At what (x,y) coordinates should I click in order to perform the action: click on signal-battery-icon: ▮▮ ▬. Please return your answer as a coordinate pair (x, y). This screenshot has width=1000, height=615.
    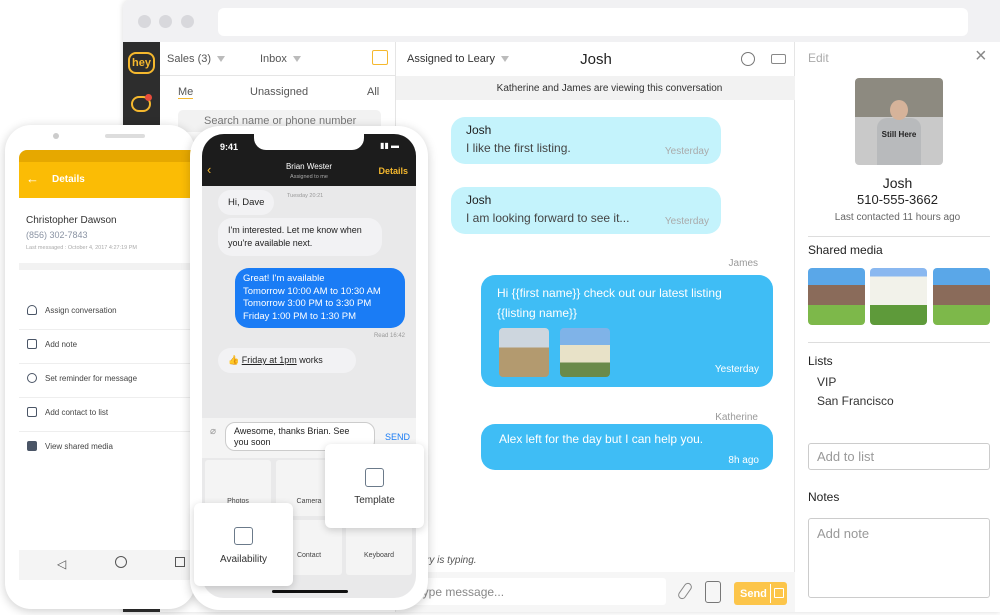
    Looking at the image, I should click on (390, 145).